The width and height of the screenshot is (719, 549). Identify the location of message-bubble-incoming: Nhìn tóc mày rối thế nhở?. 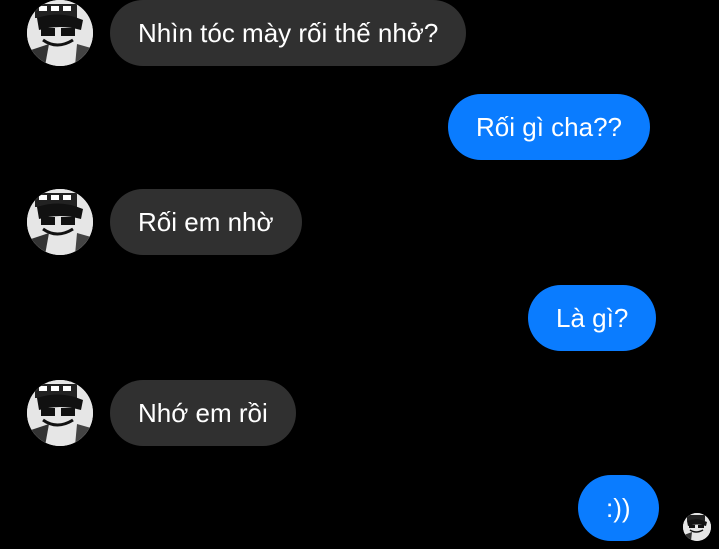
(288, 33).